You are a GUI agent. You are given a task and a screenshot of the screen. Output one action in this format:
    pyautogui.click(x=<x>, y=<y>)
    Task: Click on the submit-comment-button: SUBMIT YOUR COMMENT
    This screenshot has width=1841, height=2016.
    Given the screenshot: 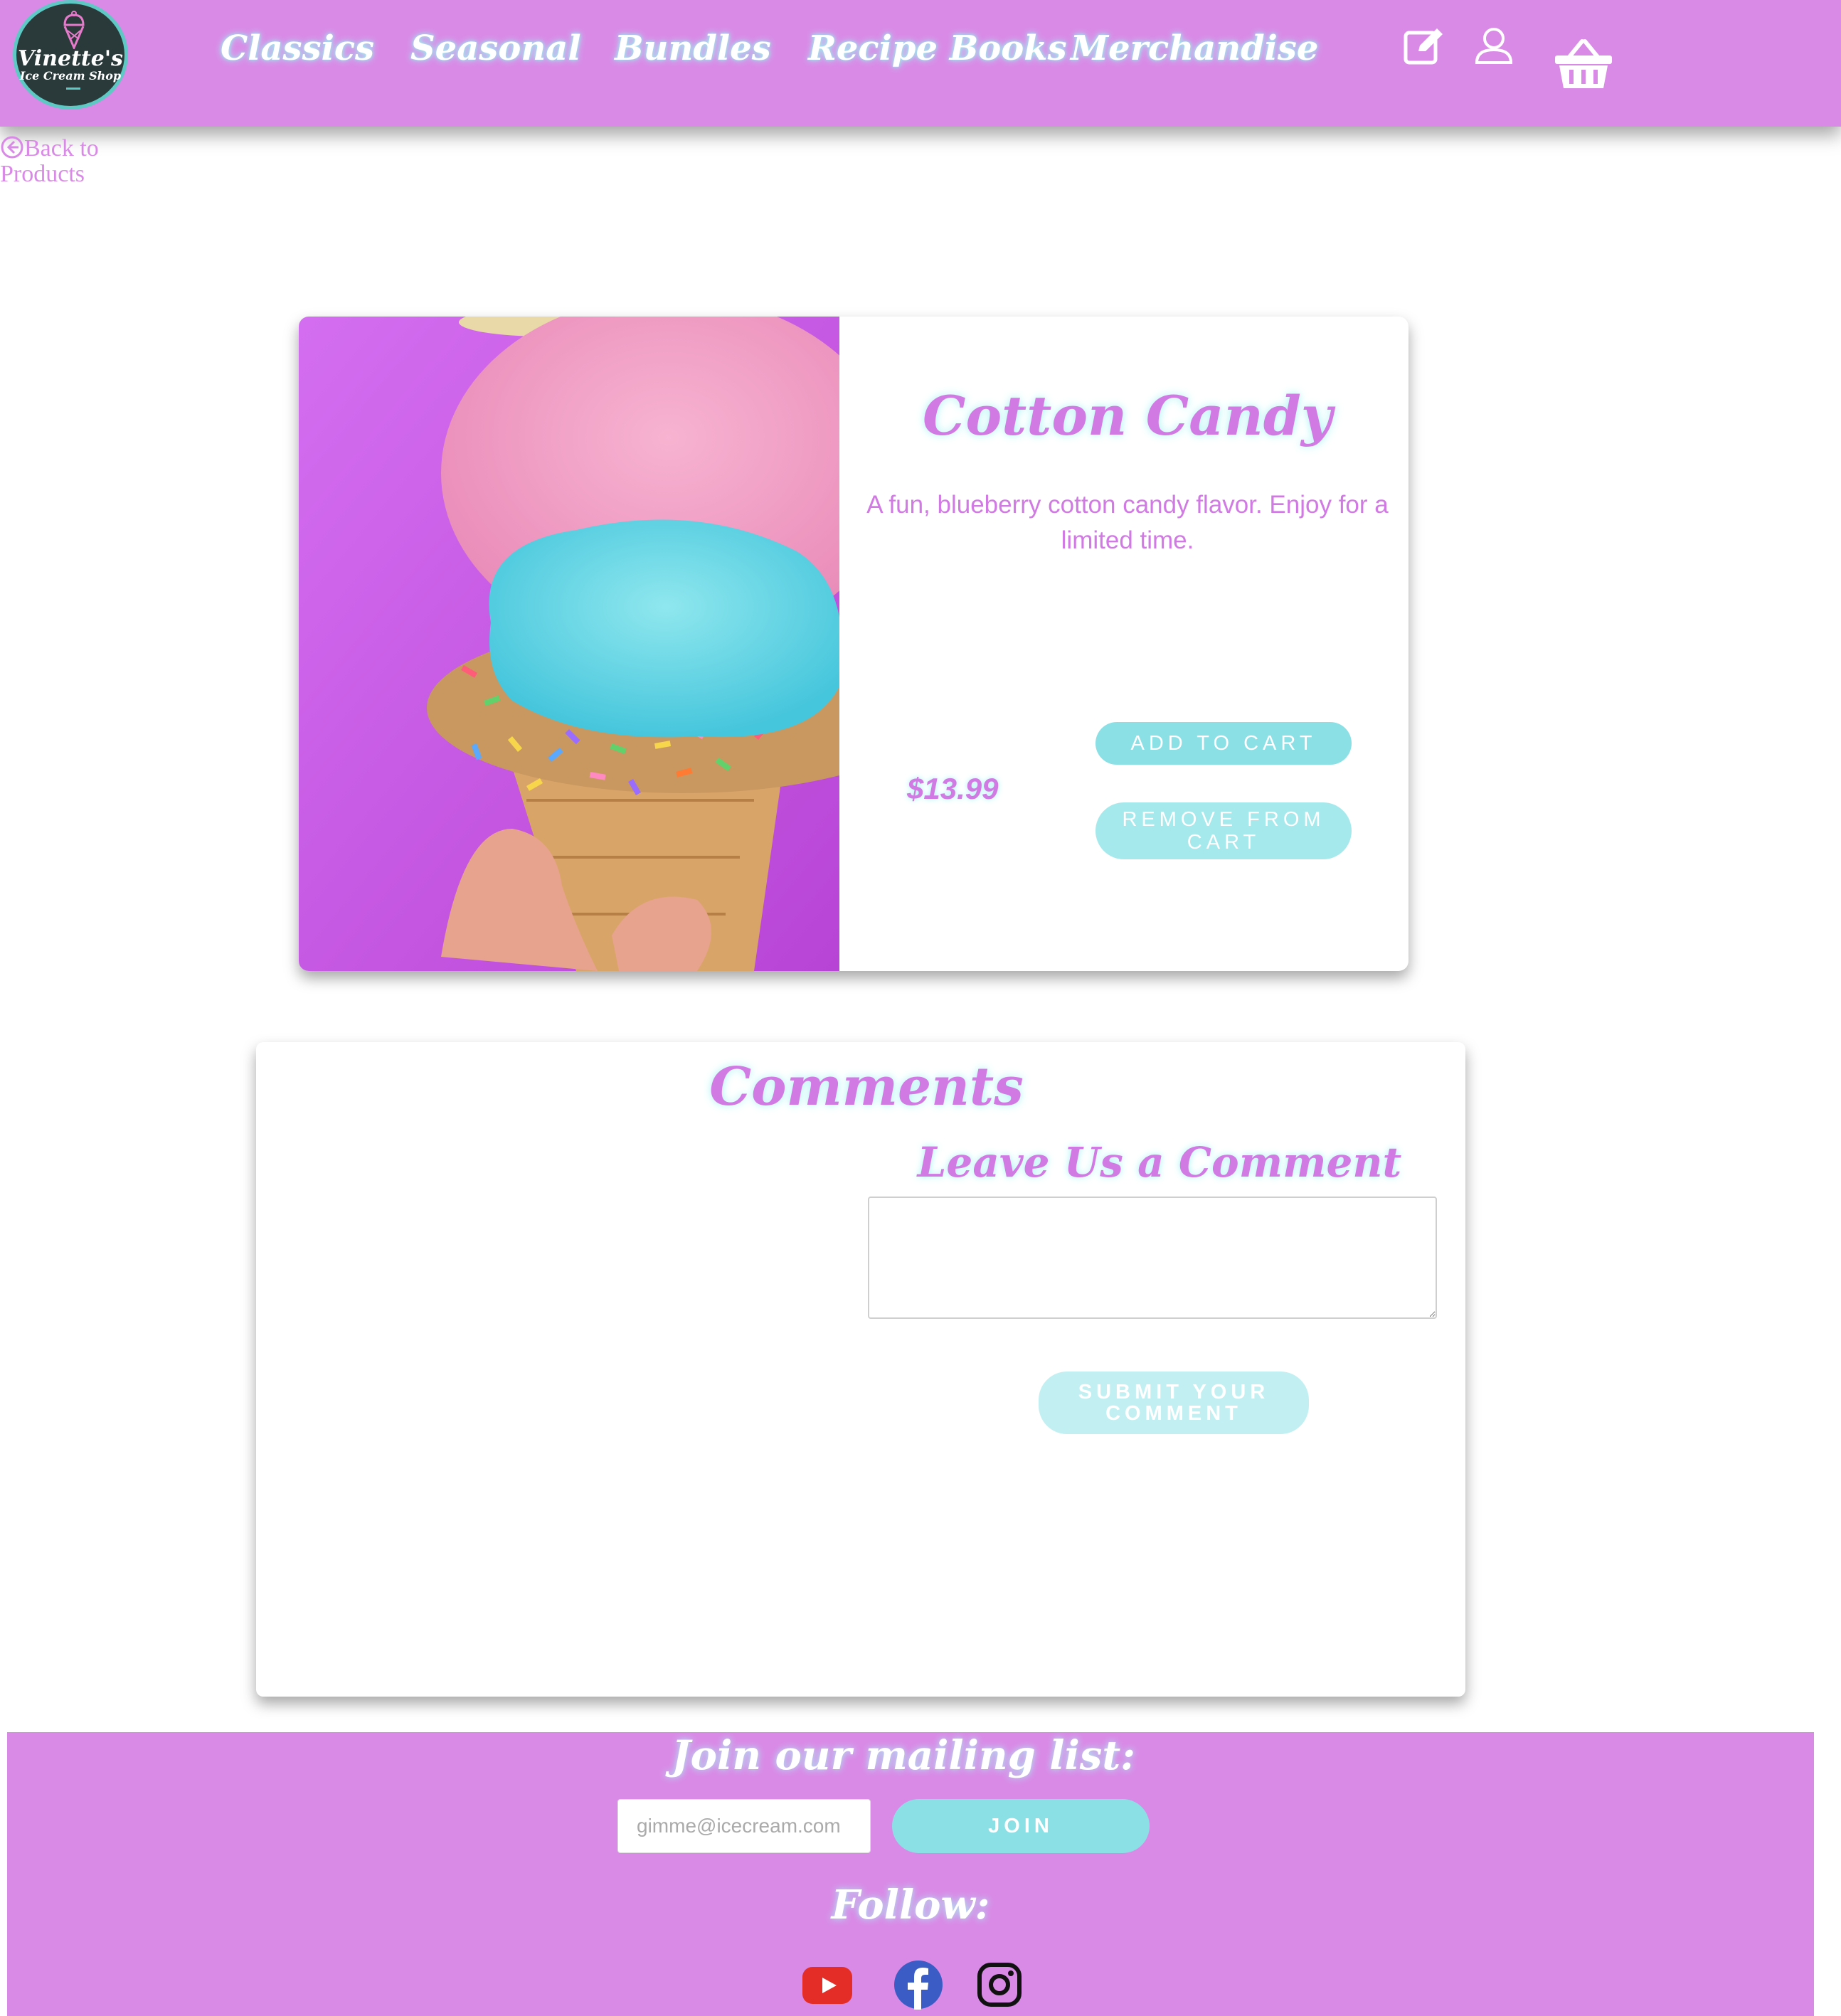 What is the action you would take?
    pyautogui.click(x=1174, y=1403)
    